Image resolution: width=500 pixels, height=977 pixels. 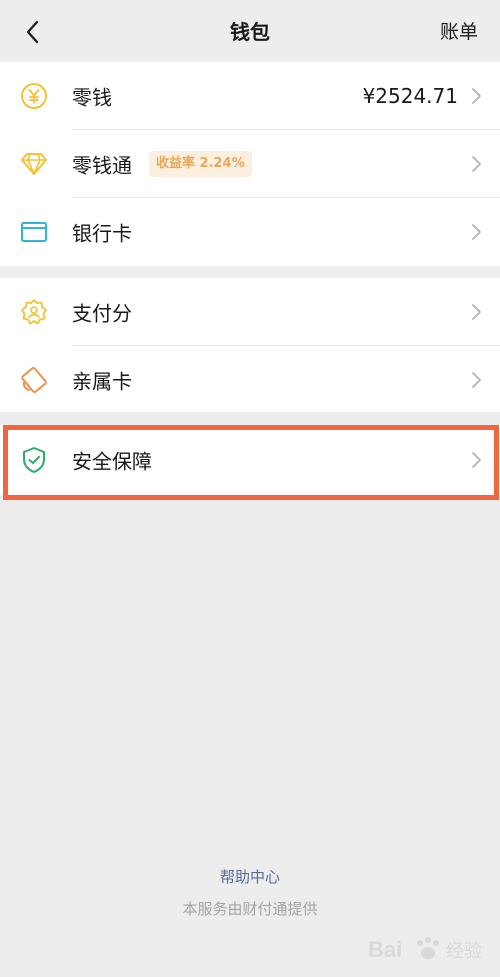 I want to click on item-label: 零钱, so click(x=92, y=97).